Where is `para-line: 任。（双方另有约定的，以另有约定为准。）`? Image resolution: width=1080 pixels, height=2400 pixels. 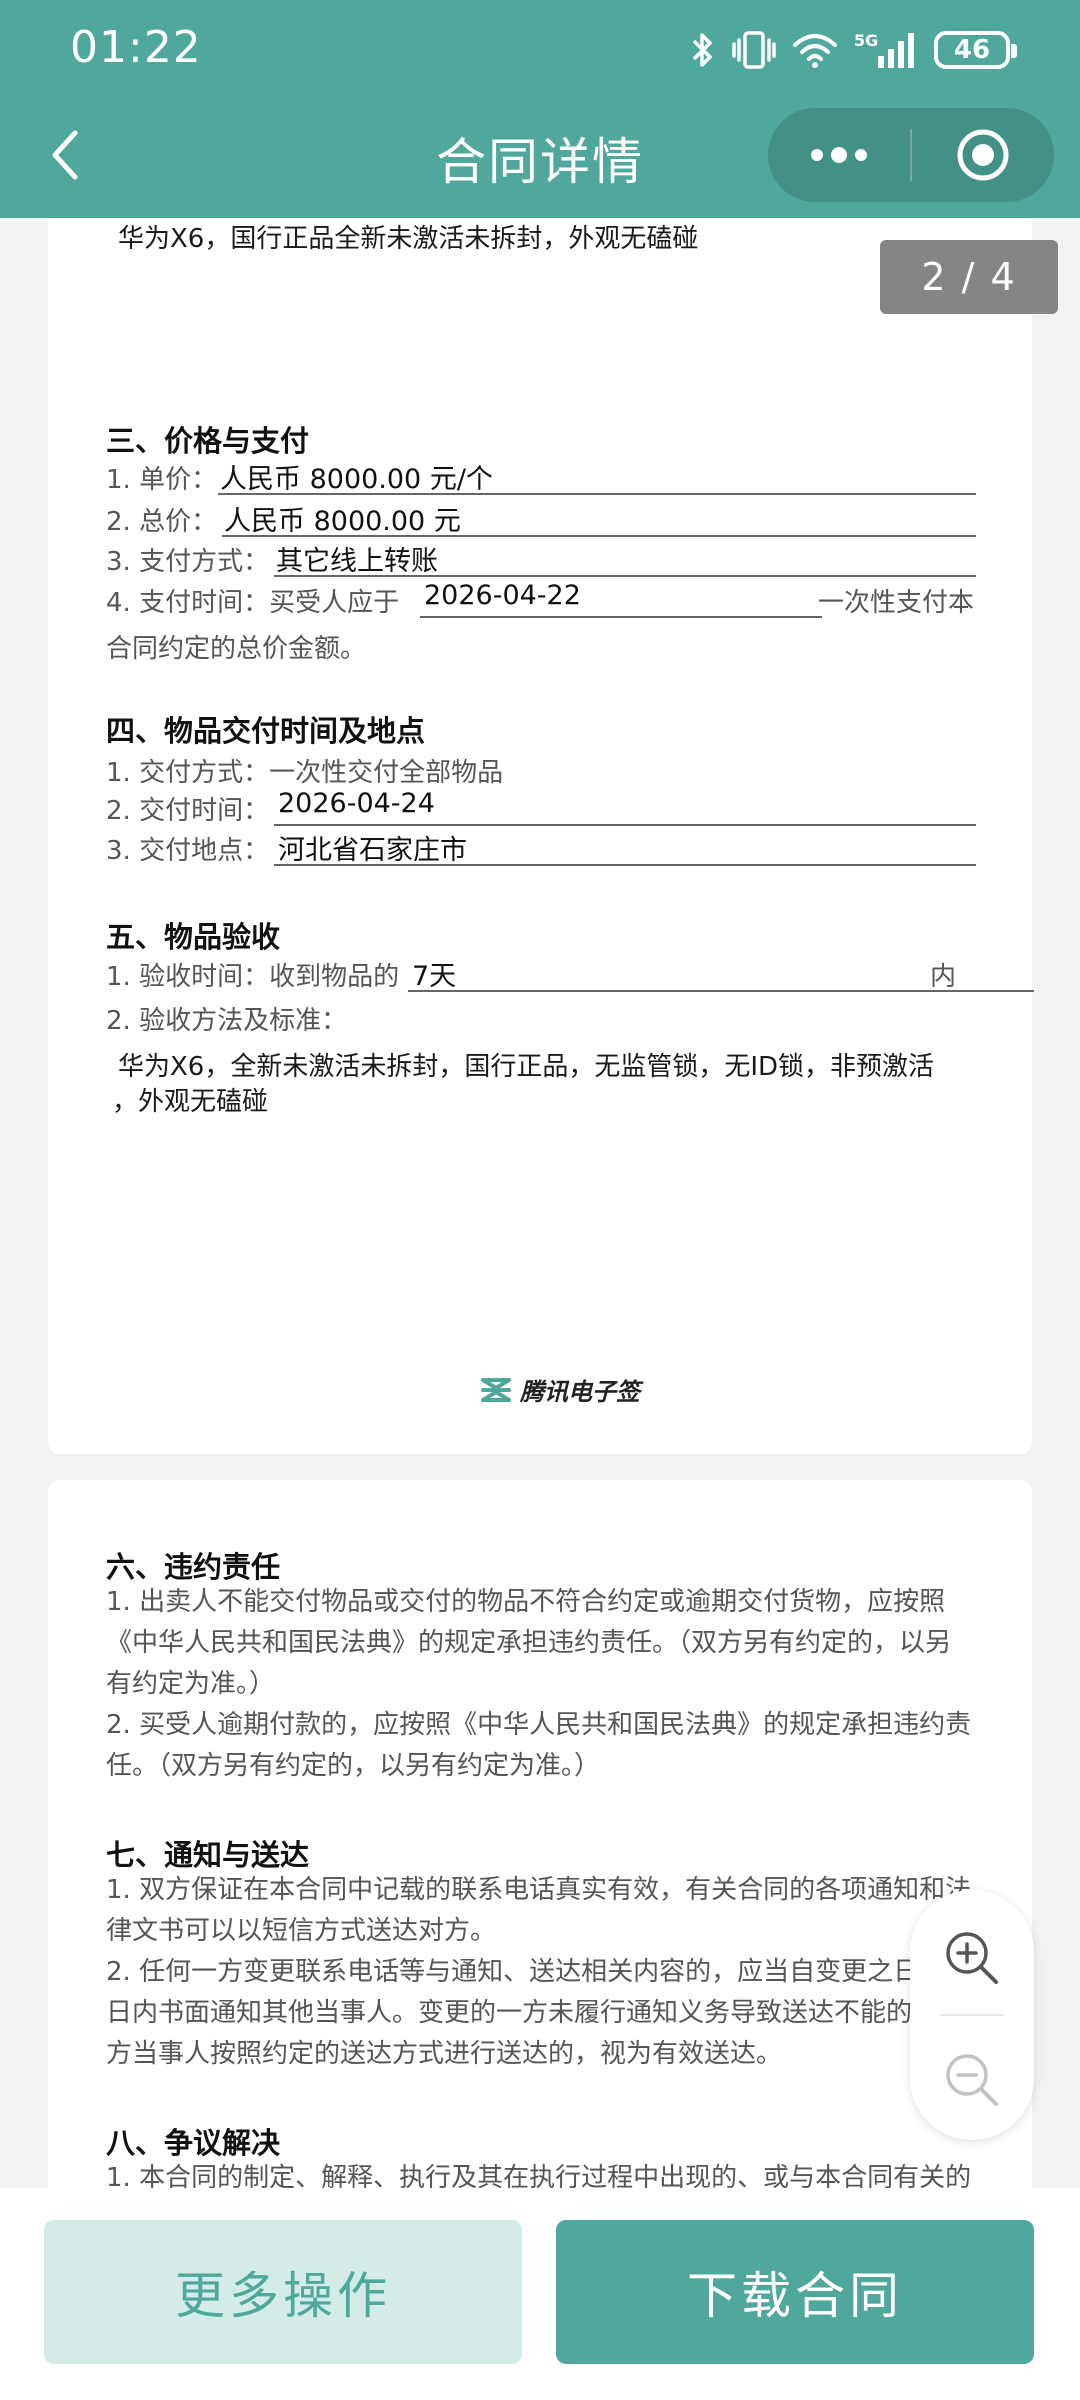
para-line: 任。（双方另有约定的，以另有约定为准。） is located at coordinates (353, 1766).